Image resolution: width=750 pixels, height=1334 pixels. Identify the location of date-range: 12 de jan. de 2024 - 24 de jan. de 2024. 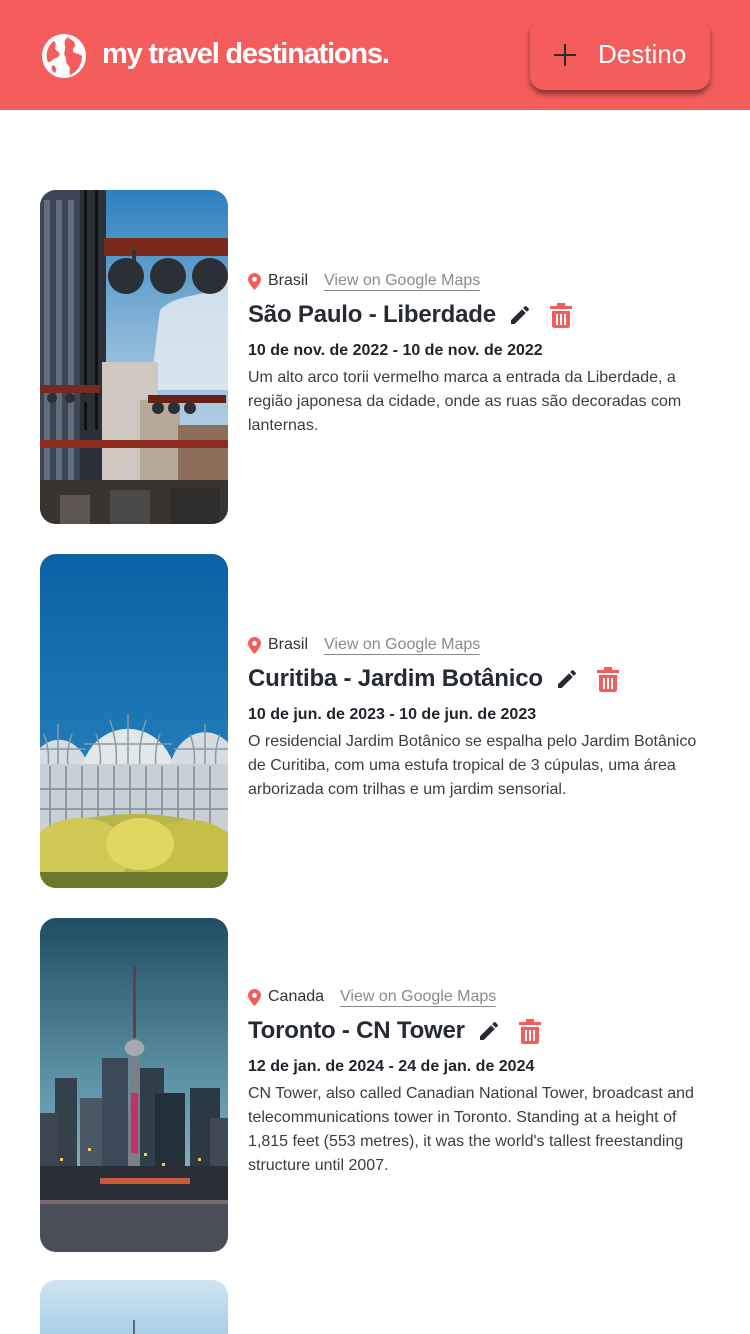
(391, 1066).